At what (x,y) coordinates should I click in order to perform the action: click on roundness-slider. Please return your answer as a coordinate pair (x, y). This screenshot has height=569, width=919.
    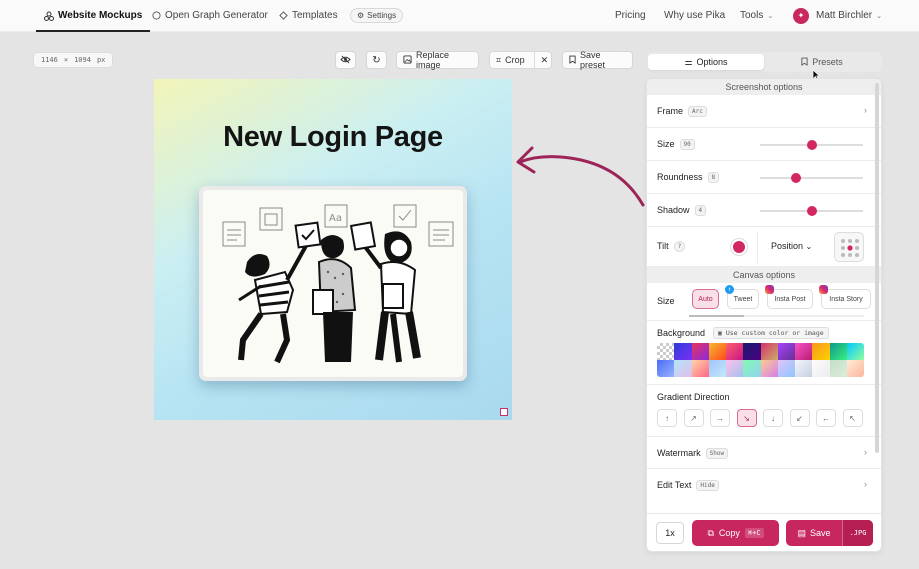
    Looking at the image, I should click on (811, 178).